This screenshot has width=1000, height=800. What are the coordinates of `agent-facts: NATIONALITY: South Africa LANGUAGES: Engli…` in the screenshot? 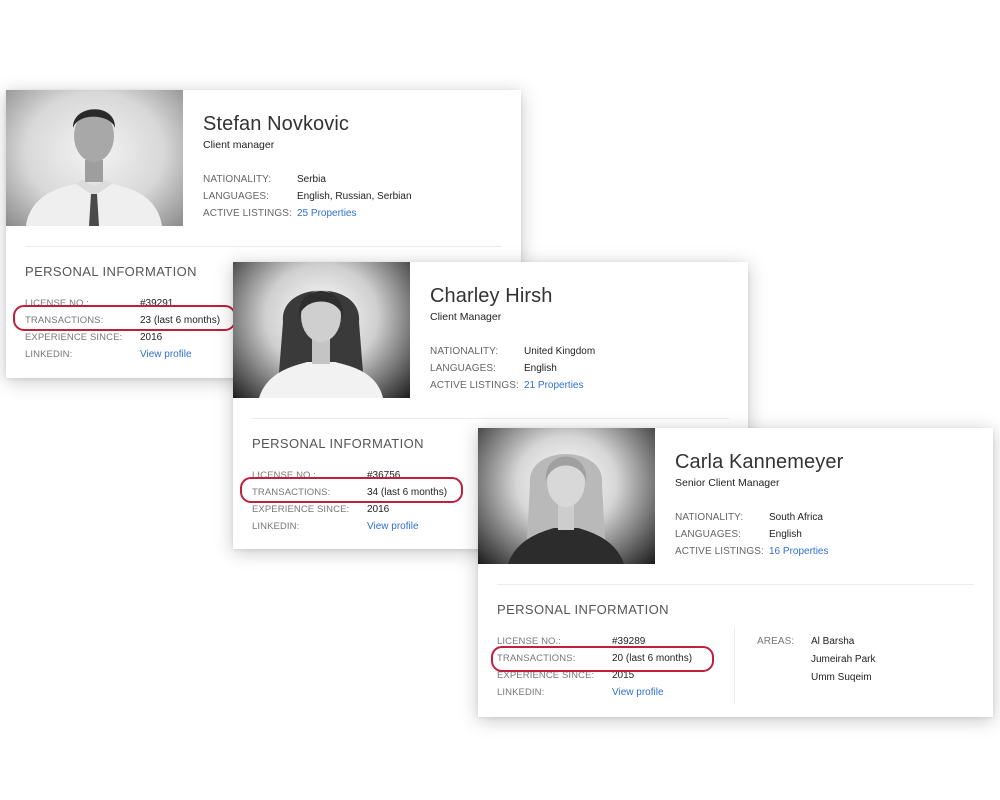 It's located at (751, 534).